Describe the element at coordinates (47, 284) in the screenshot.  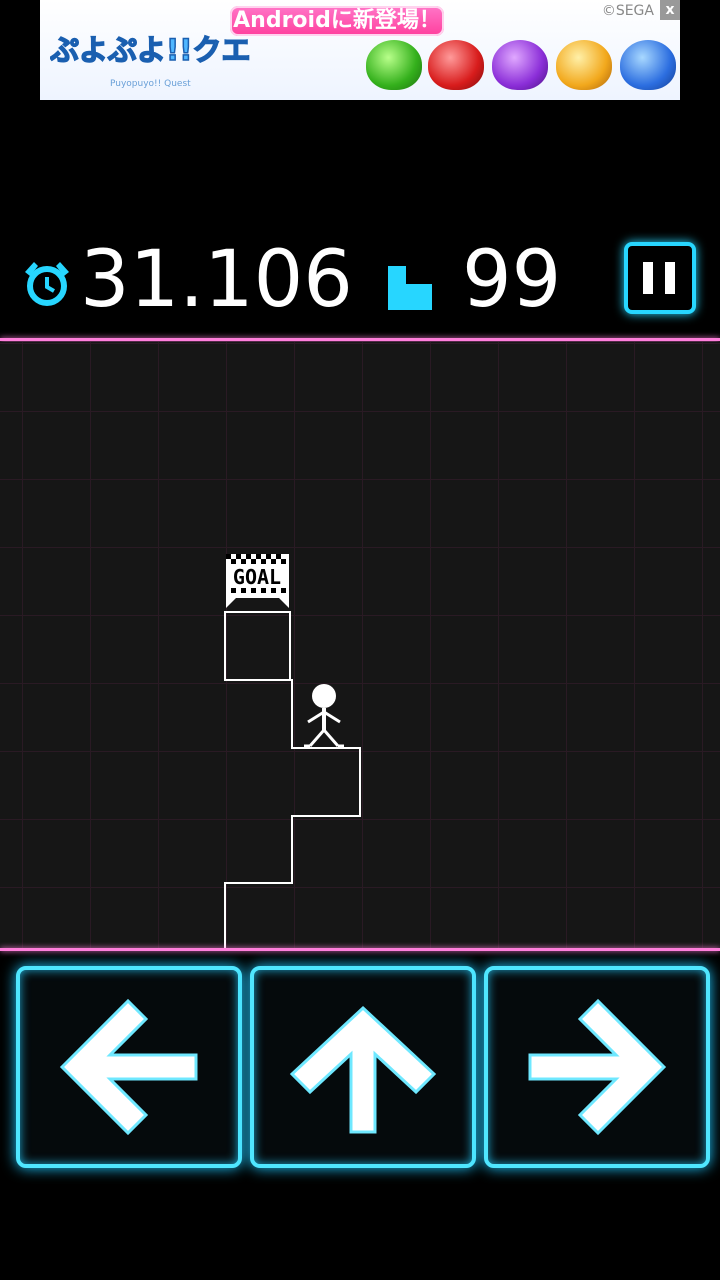
I see `alarm-clock-icon` at that location.